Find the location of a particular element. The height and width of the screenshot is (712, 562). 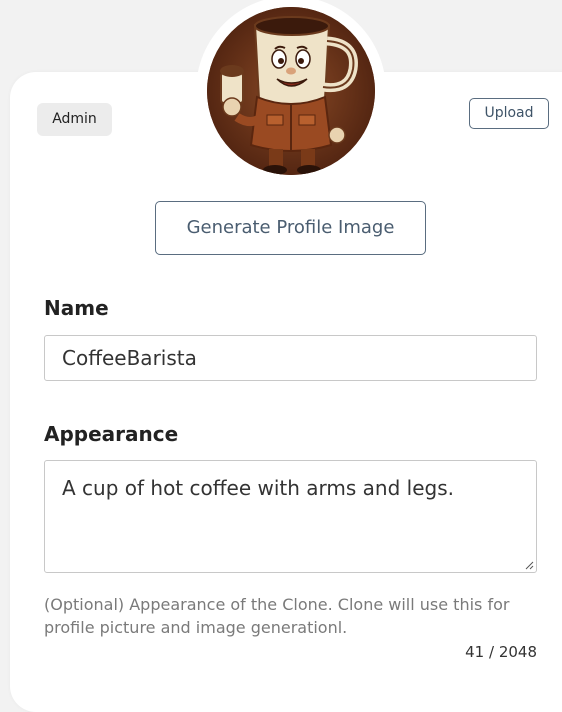

role-badge: Admin is located at coordinates (74, 119).